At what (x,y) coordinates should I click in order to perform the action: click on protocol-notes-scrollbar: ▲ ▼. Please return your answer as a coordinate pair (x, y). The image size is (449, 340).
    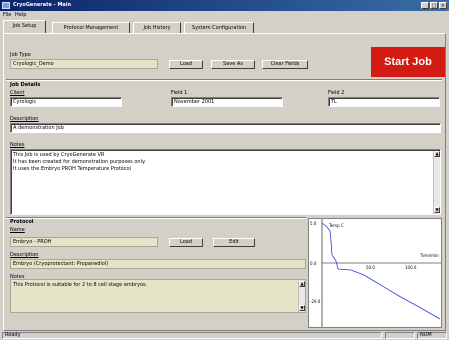
    Looking at the image, I should click on (301, 296).